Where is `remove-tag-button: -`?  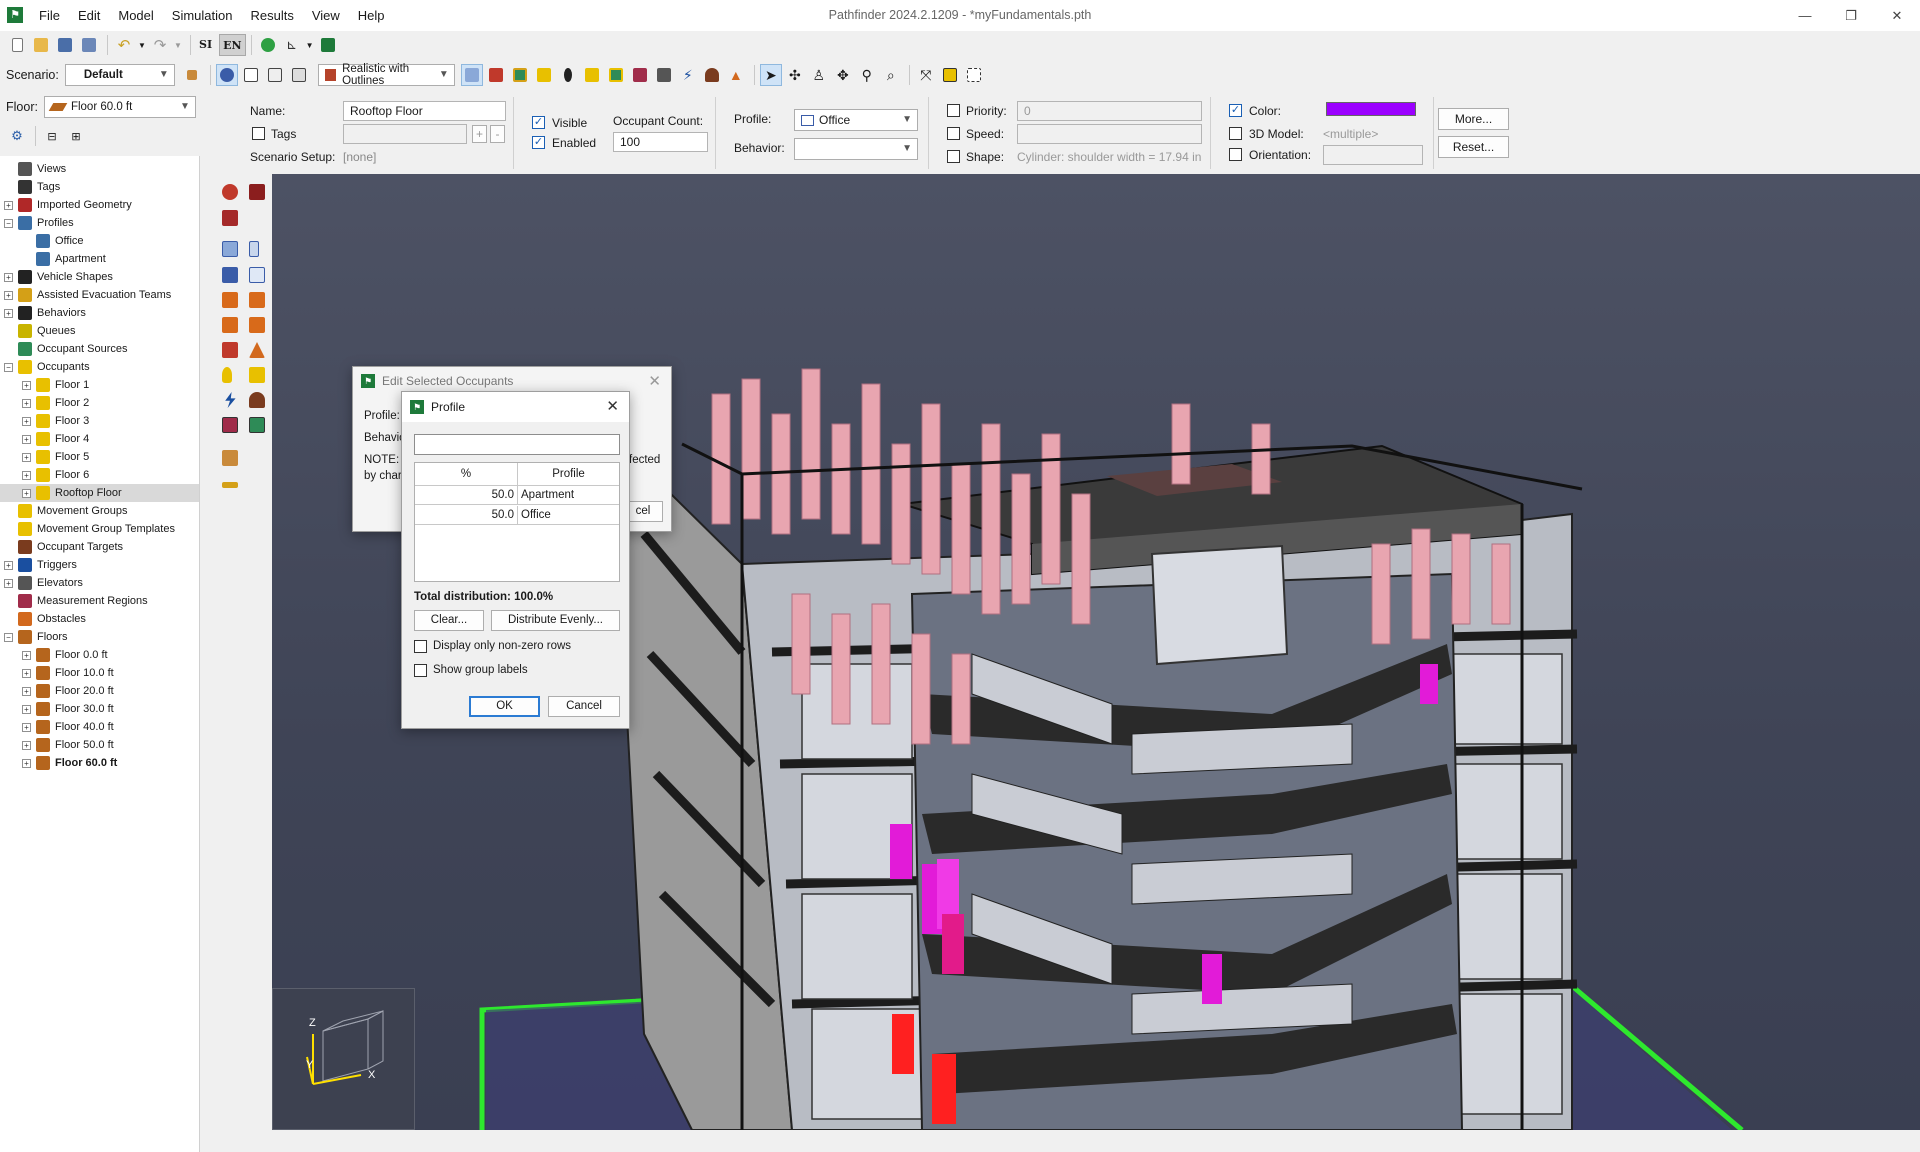
remove-tag-button: - is located at coordinates (497, 134).